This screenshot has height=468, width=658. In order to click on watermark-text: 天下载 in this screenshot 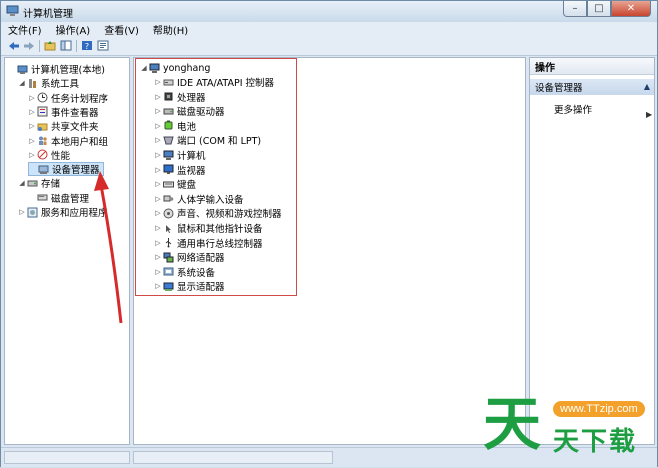, I will do `click(595, 442)`.